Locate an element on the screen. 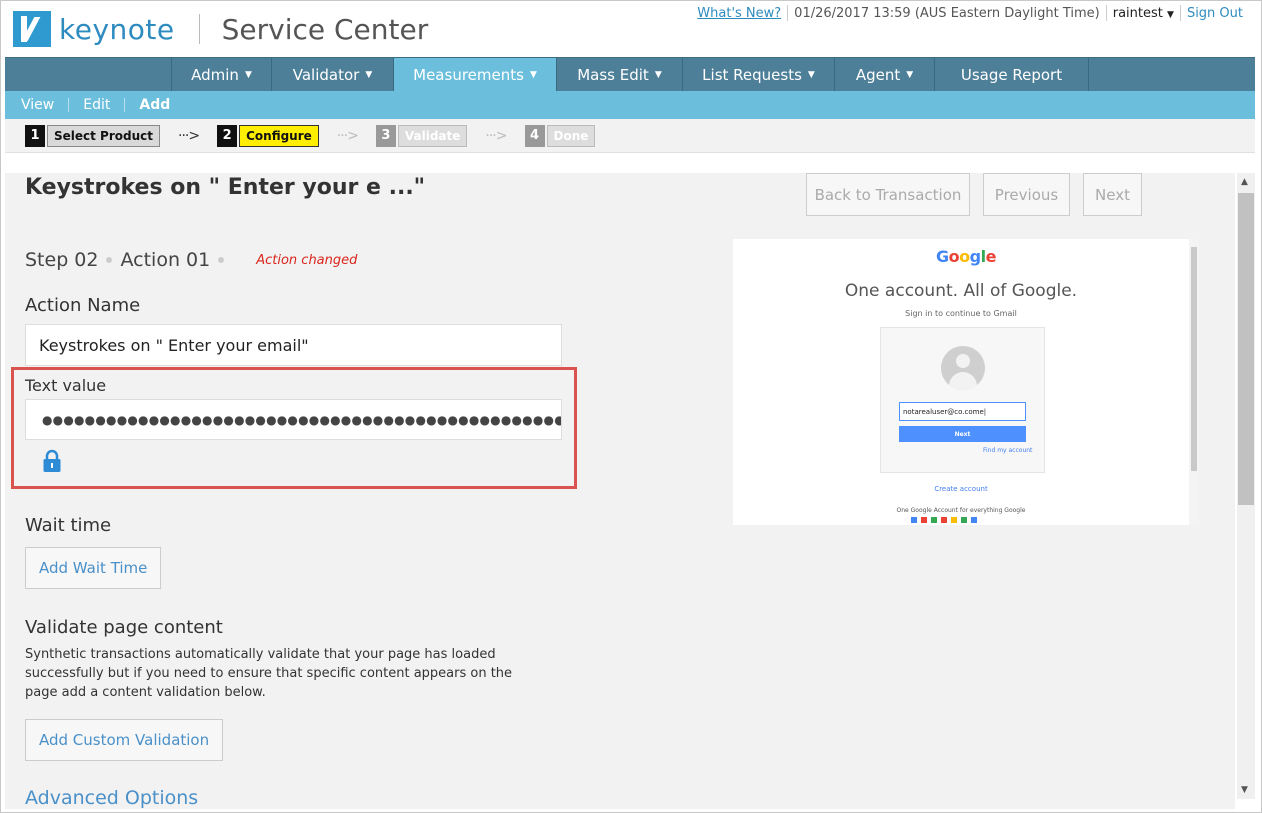 The image size is (1262, 813). sub-nav: View Edit Add is located at coordinates (630, 105).